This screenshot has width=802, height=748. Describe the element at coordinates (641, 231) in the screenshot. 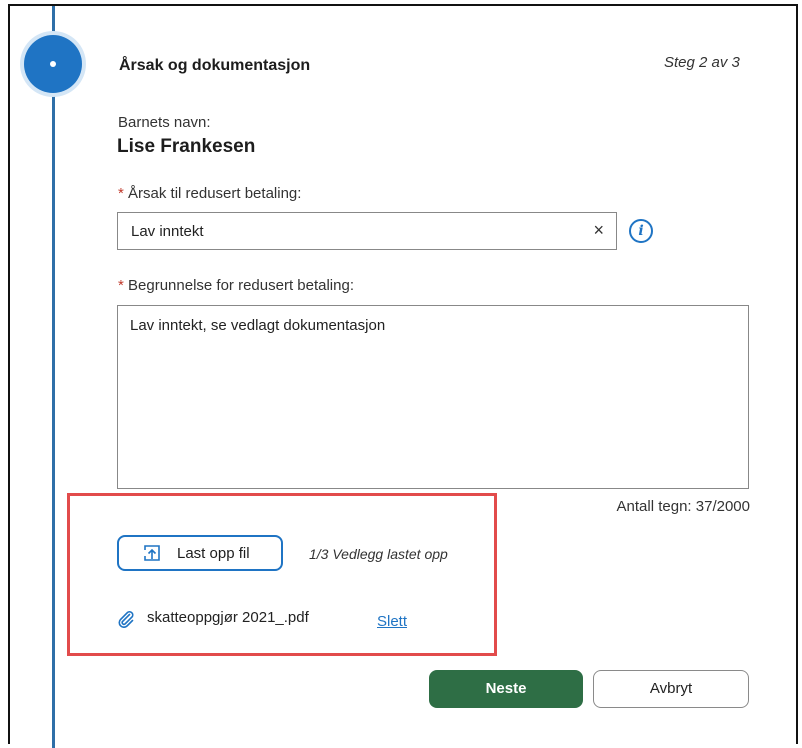

I see `info-icon: i` at that location.